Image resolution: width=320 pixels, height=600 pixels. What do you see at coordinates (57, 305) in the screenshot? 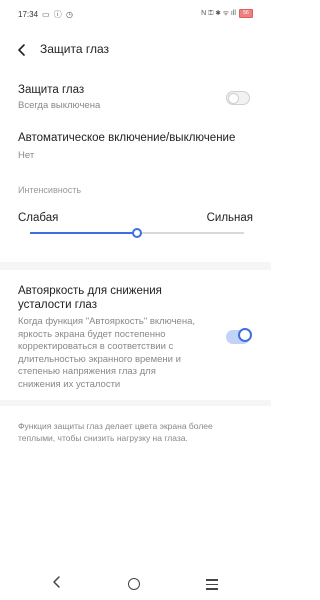
I see `auto-brightness-title-line2: усталости глаз` at bounding box center [57, 305].